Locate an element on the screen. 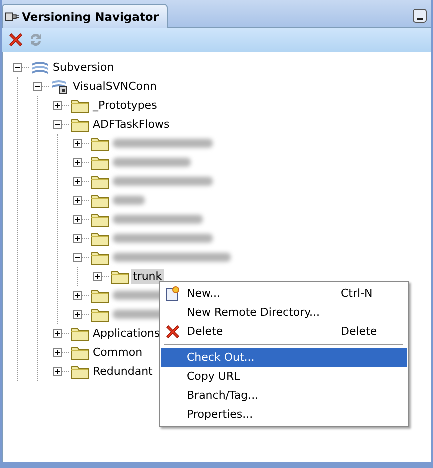  repository-icon is located at coordinates (40, 67).